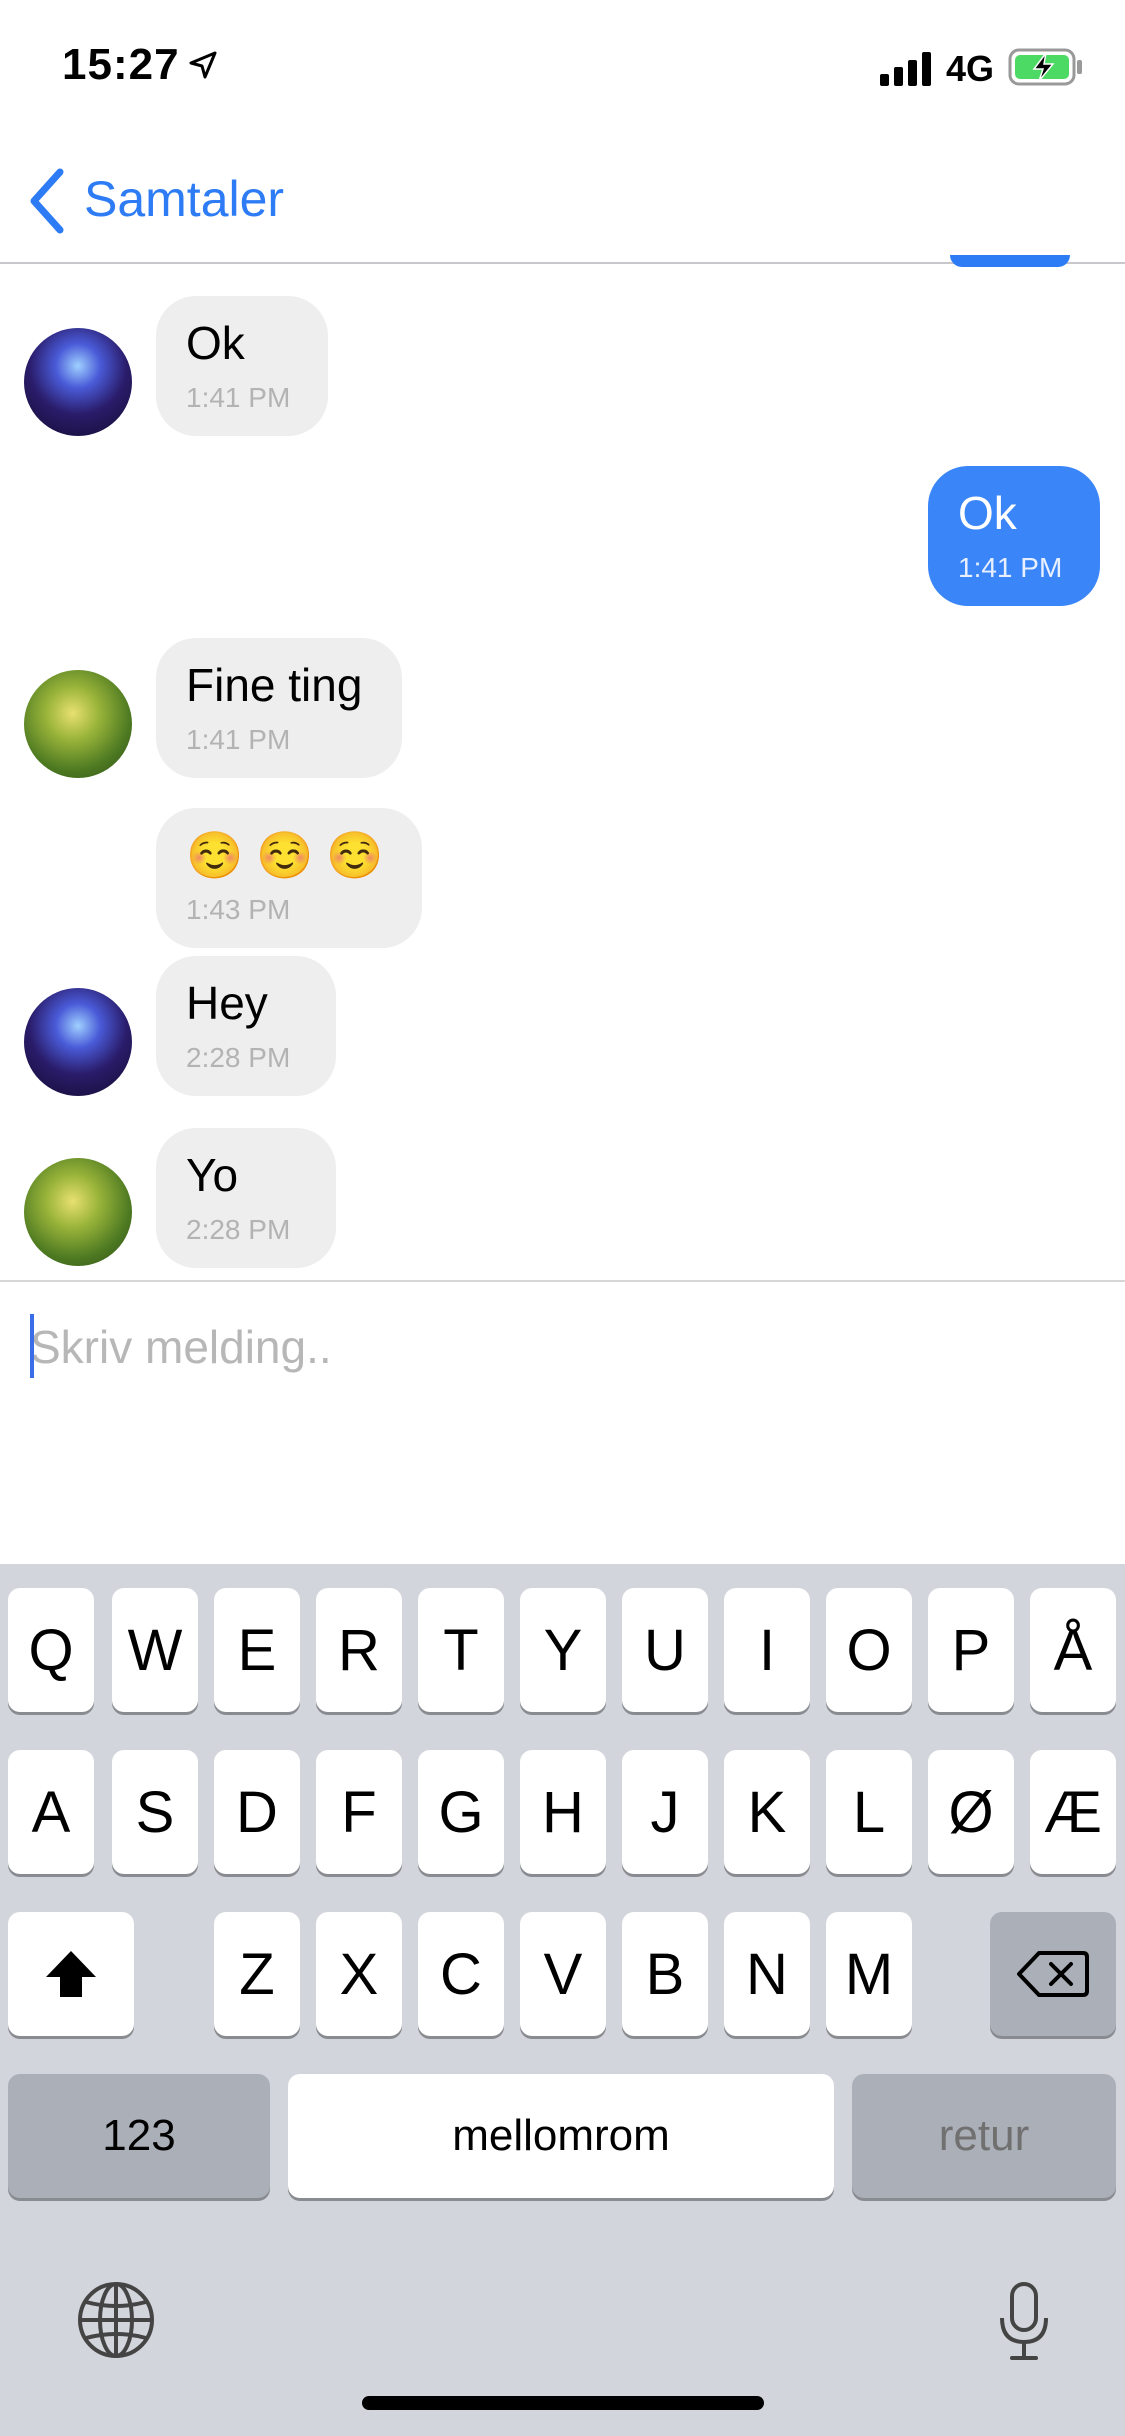 Image resolution: width=1125 pixels, height=2436 pixels. I want to click on incoming-message-bubble: Fine ting 1:41 PM, so click(279, 708).